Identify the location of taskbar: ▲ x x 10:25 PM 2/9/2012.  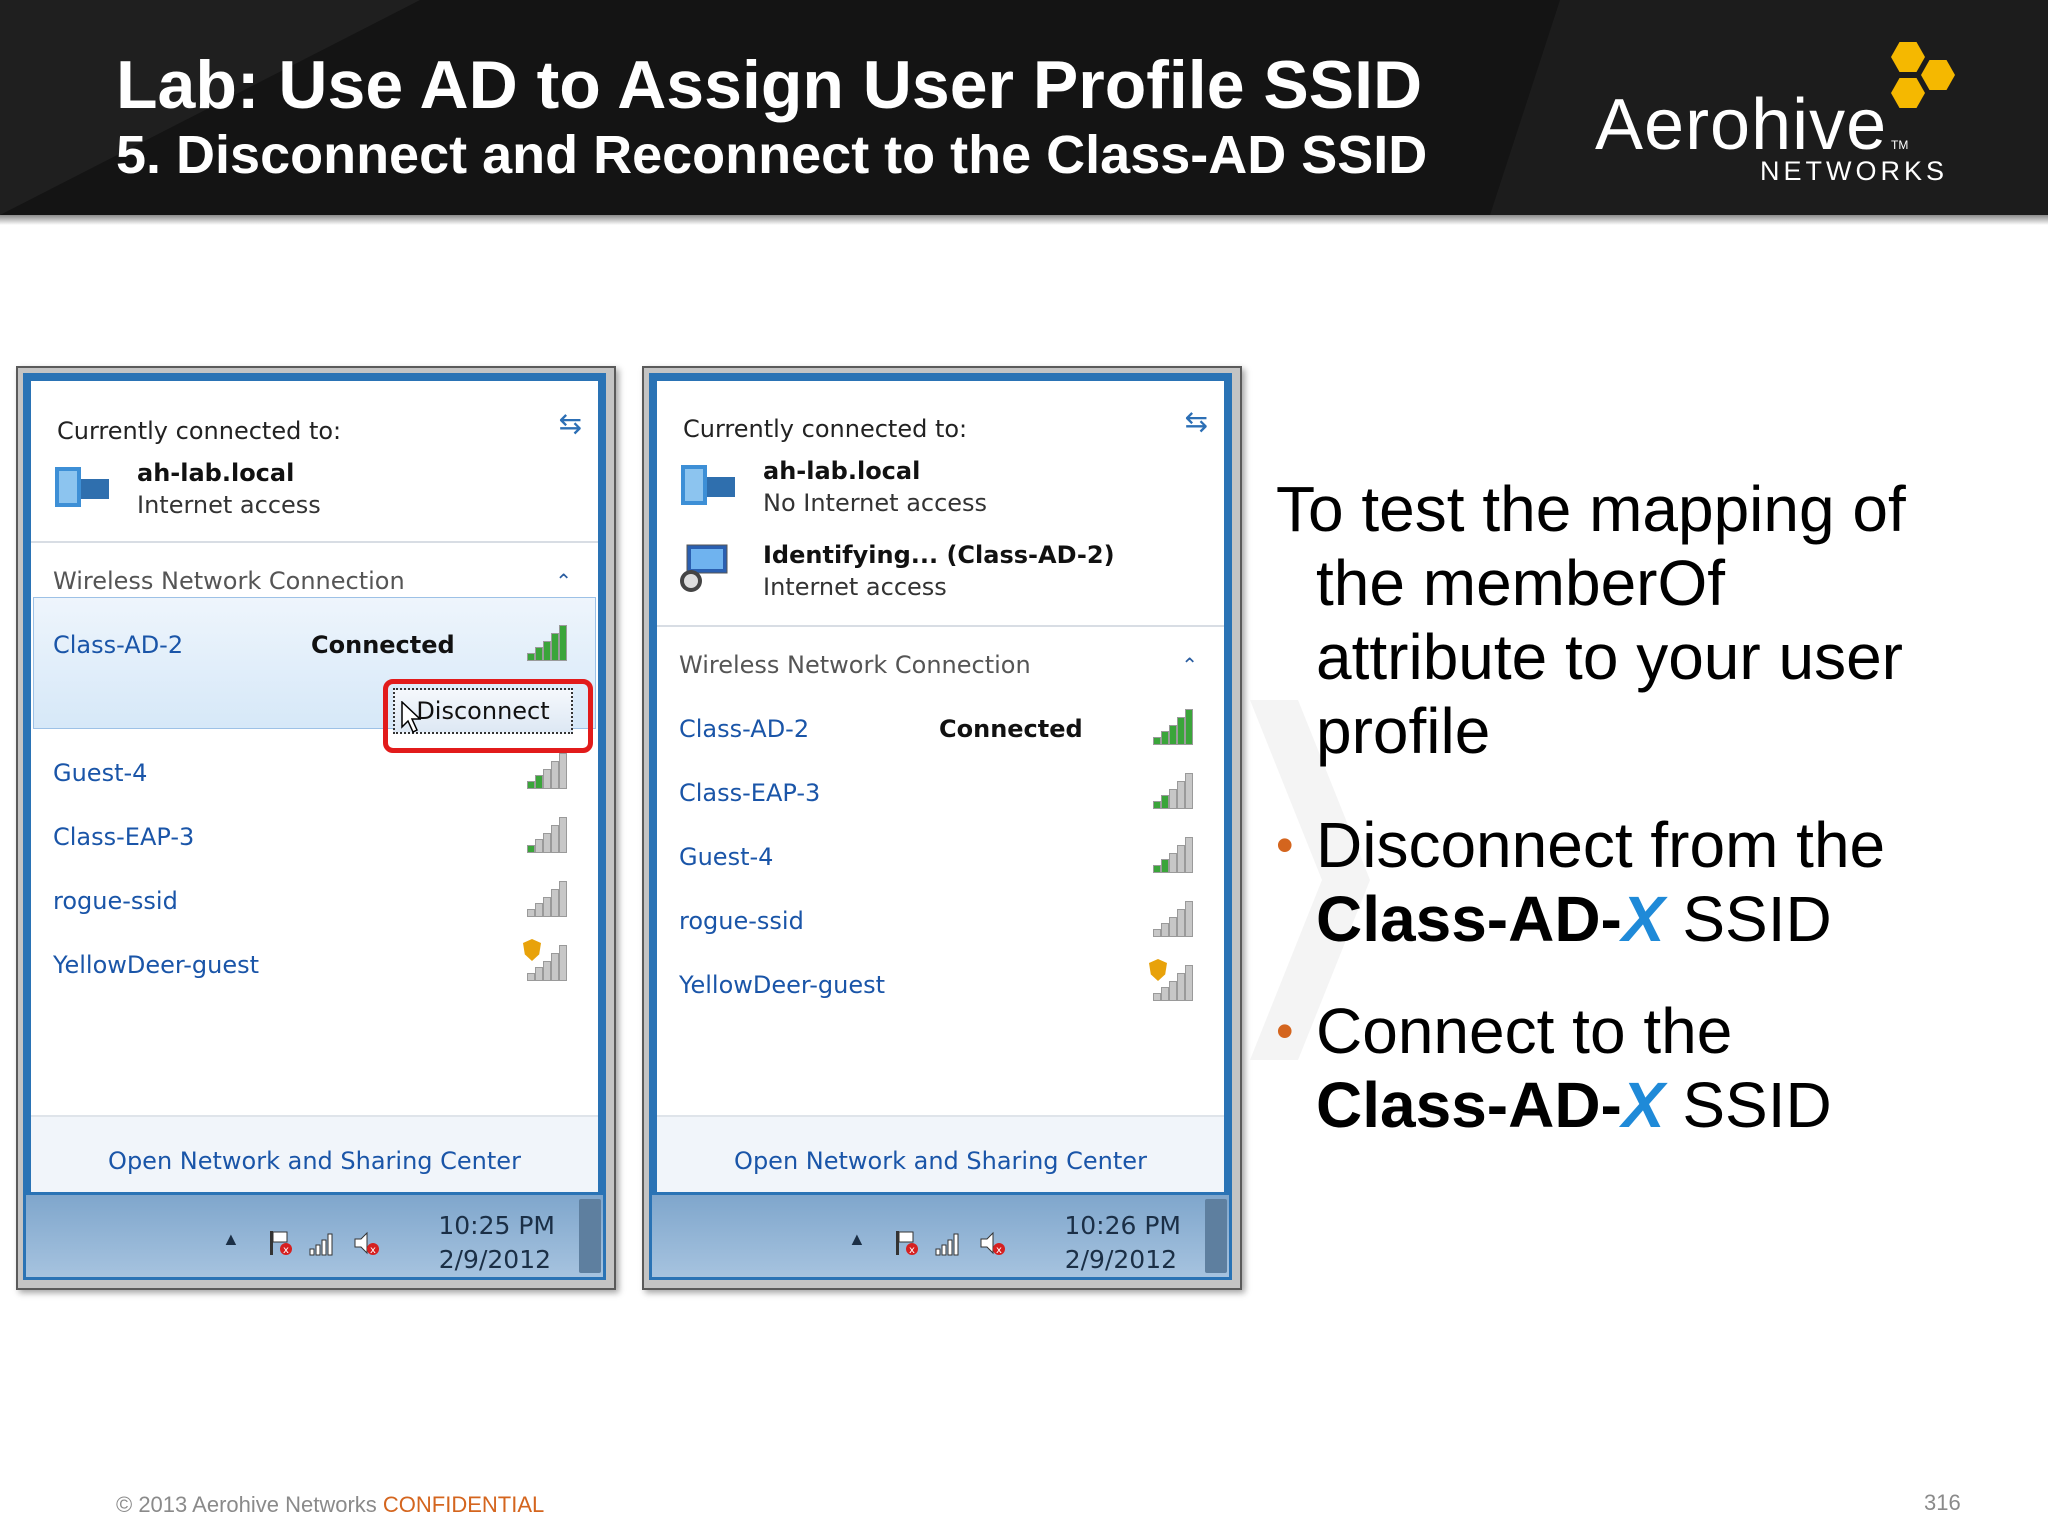
(314, 1236).